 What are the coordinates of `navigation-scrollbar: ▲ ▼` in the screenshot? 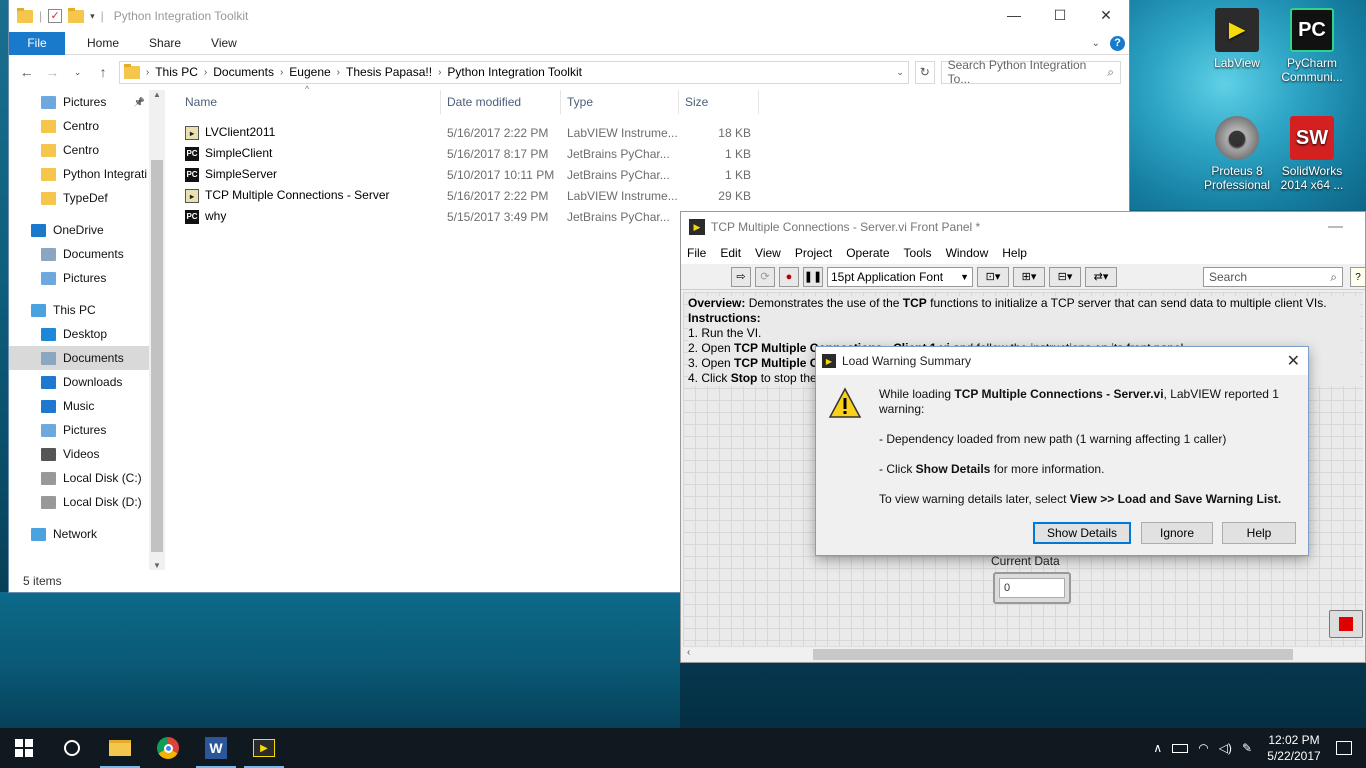 It's located at (157, 330).